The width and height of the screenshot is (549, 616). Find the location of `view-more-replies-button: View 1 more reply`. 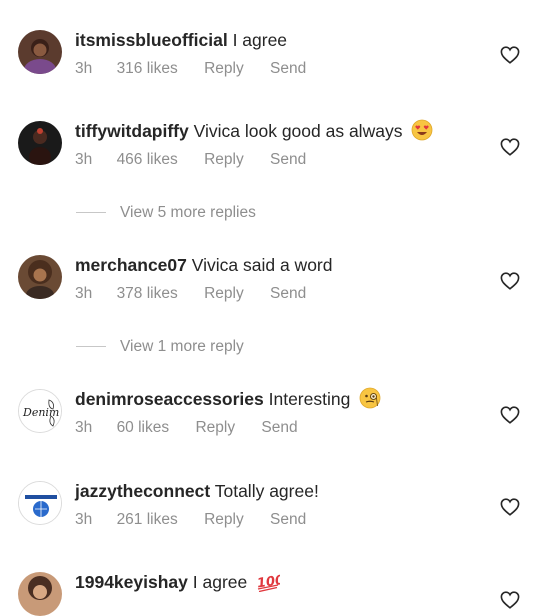

view-more-replies-button: View 1 more reply is located at coordinates (160, 347).